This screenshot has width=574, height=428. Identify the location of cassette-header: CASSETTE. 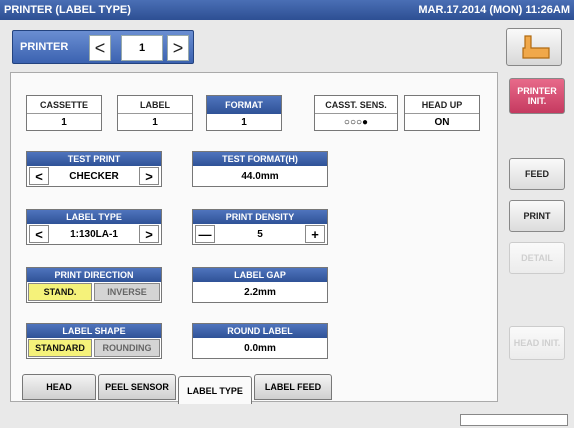
(64, 105).